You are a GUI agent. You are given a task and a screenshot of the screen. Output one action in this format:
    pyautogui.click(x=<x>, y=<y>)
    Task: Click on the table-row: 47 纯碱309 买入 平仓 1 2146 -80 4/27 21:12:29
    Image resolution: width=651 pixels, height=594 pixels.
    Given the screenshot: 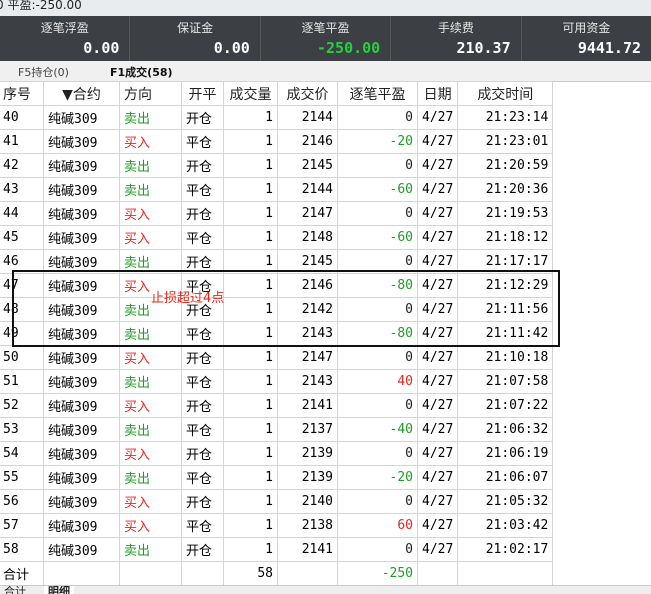 What is the action you would take?
    pyautogui.click(x=277, y=285)
    